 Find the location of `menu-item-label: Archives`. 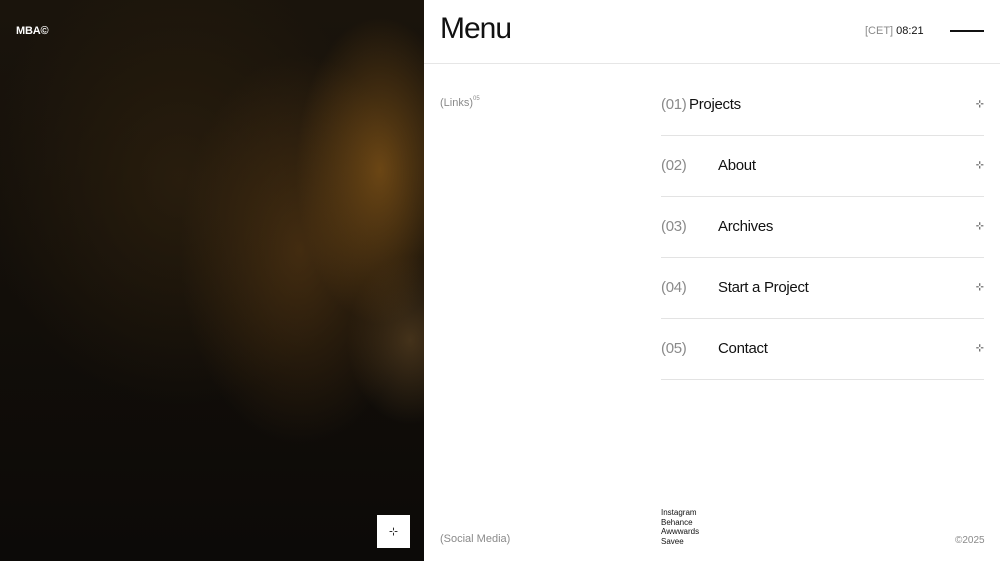

menu-item-label: Archives is located at coordinates (746, 226).